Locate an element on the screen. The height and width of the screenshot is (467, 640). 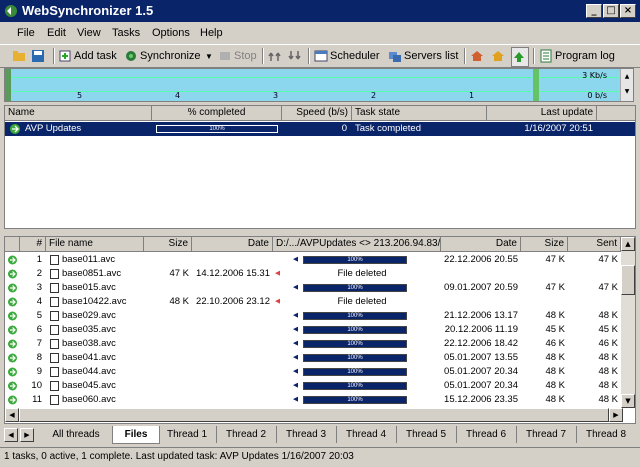
file-number: 6 is located at coordinates (39, 329).